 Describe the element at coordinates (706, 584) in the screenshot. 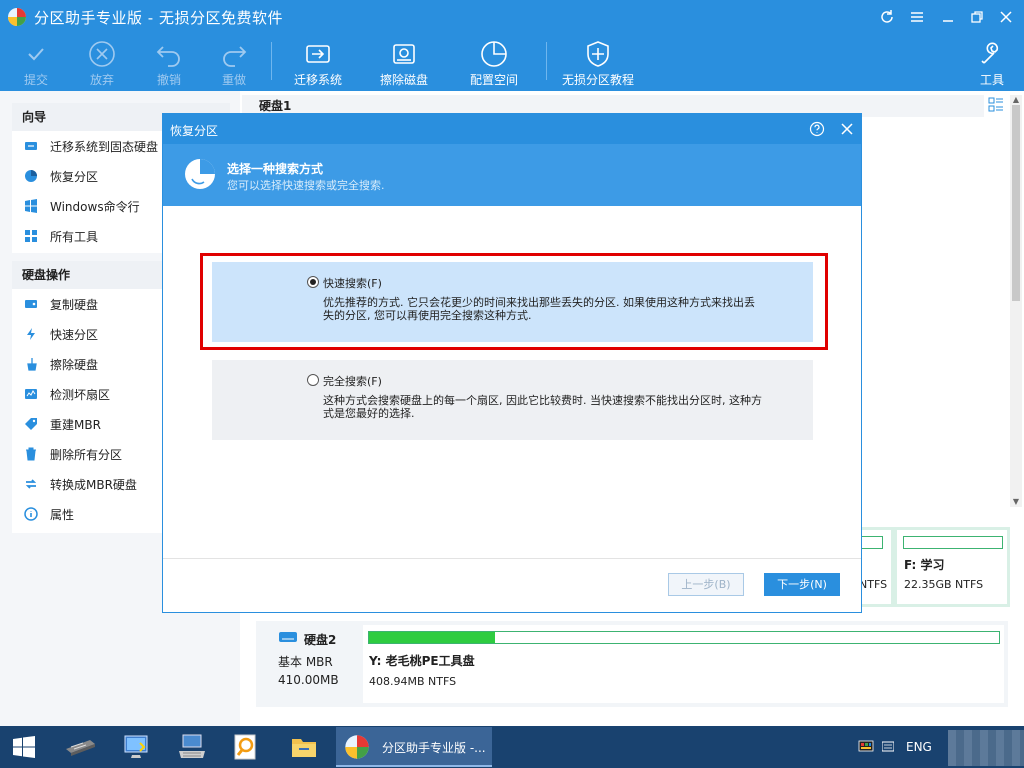

I see `prev-button: 上一步(B)` at that location.